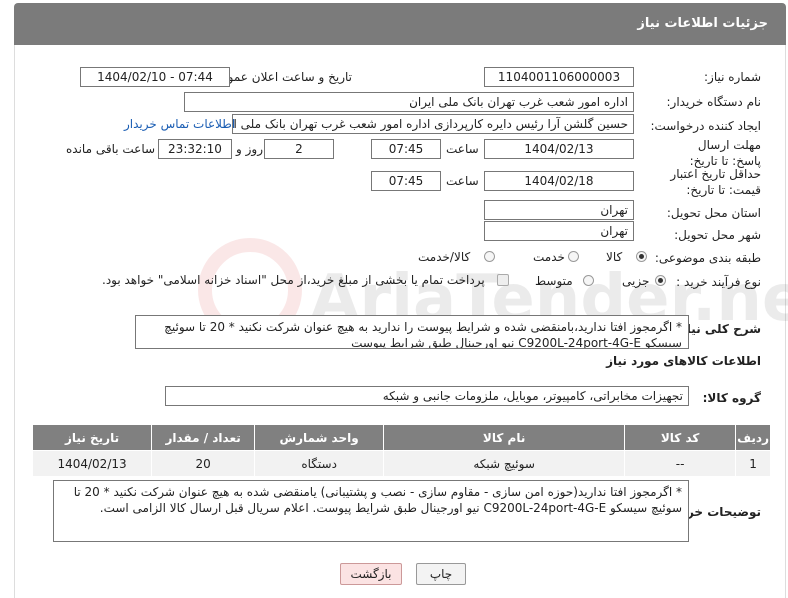 This screenshot has height=598, width=788. Describe the element at coordinates (717, 235) in the screenshot. I see `city-label: شهر محل تحویل:` at that location.